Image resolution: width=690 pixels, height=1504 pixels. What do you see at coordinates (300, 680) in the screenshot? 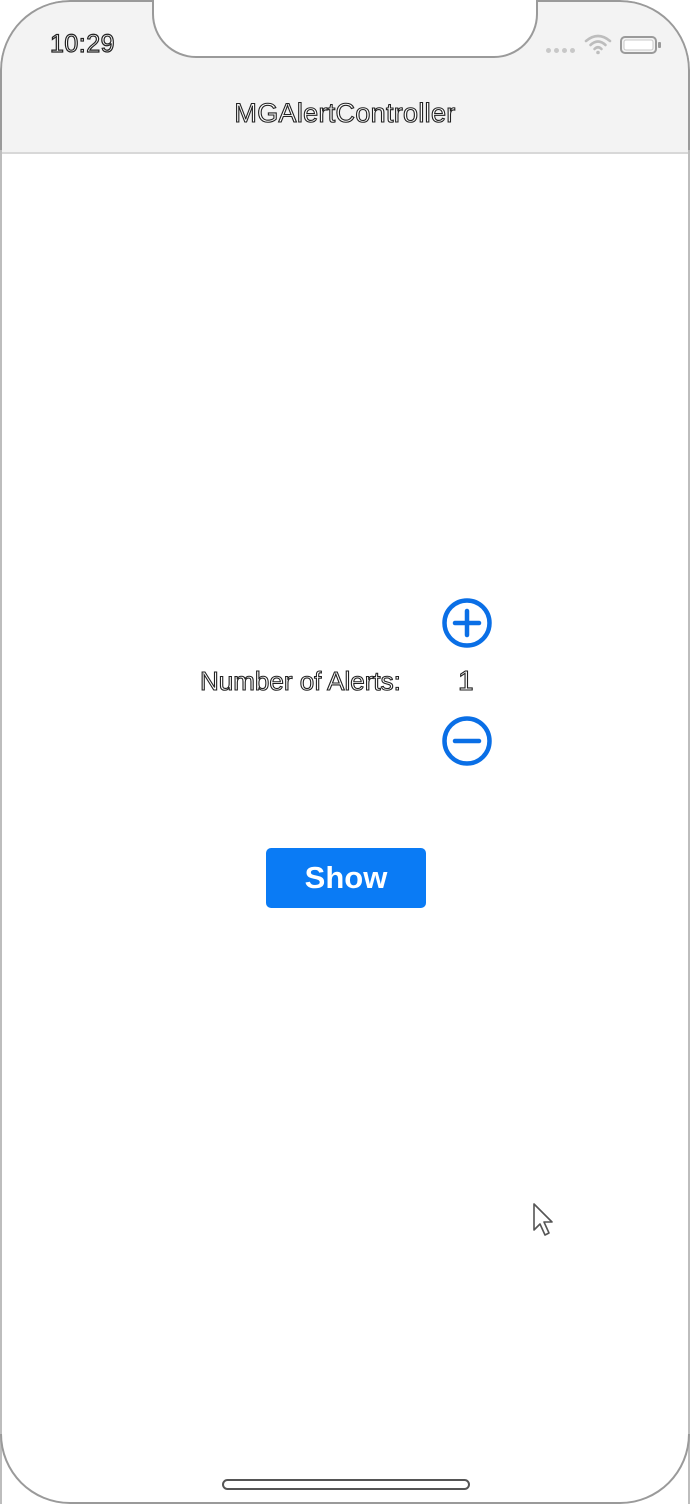
I see `number-of-alerts-label: Number of Alerts:` at bounding box center [300, 680].